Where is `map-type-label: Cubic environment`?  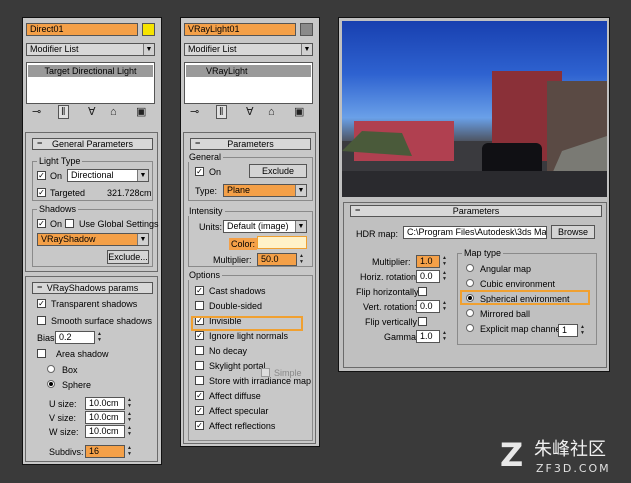
map-type-label: Cubic environment is located at coordinates (518, 284).